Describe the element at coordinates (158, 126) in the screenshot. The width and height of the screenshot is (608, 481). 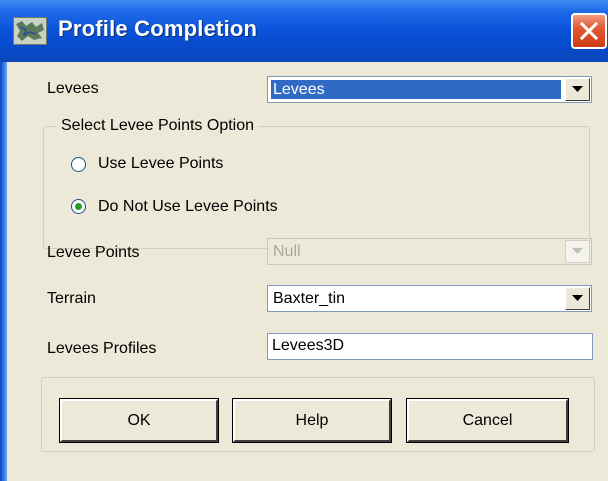
I see `group-title: Select Levee Points Option` at that location.